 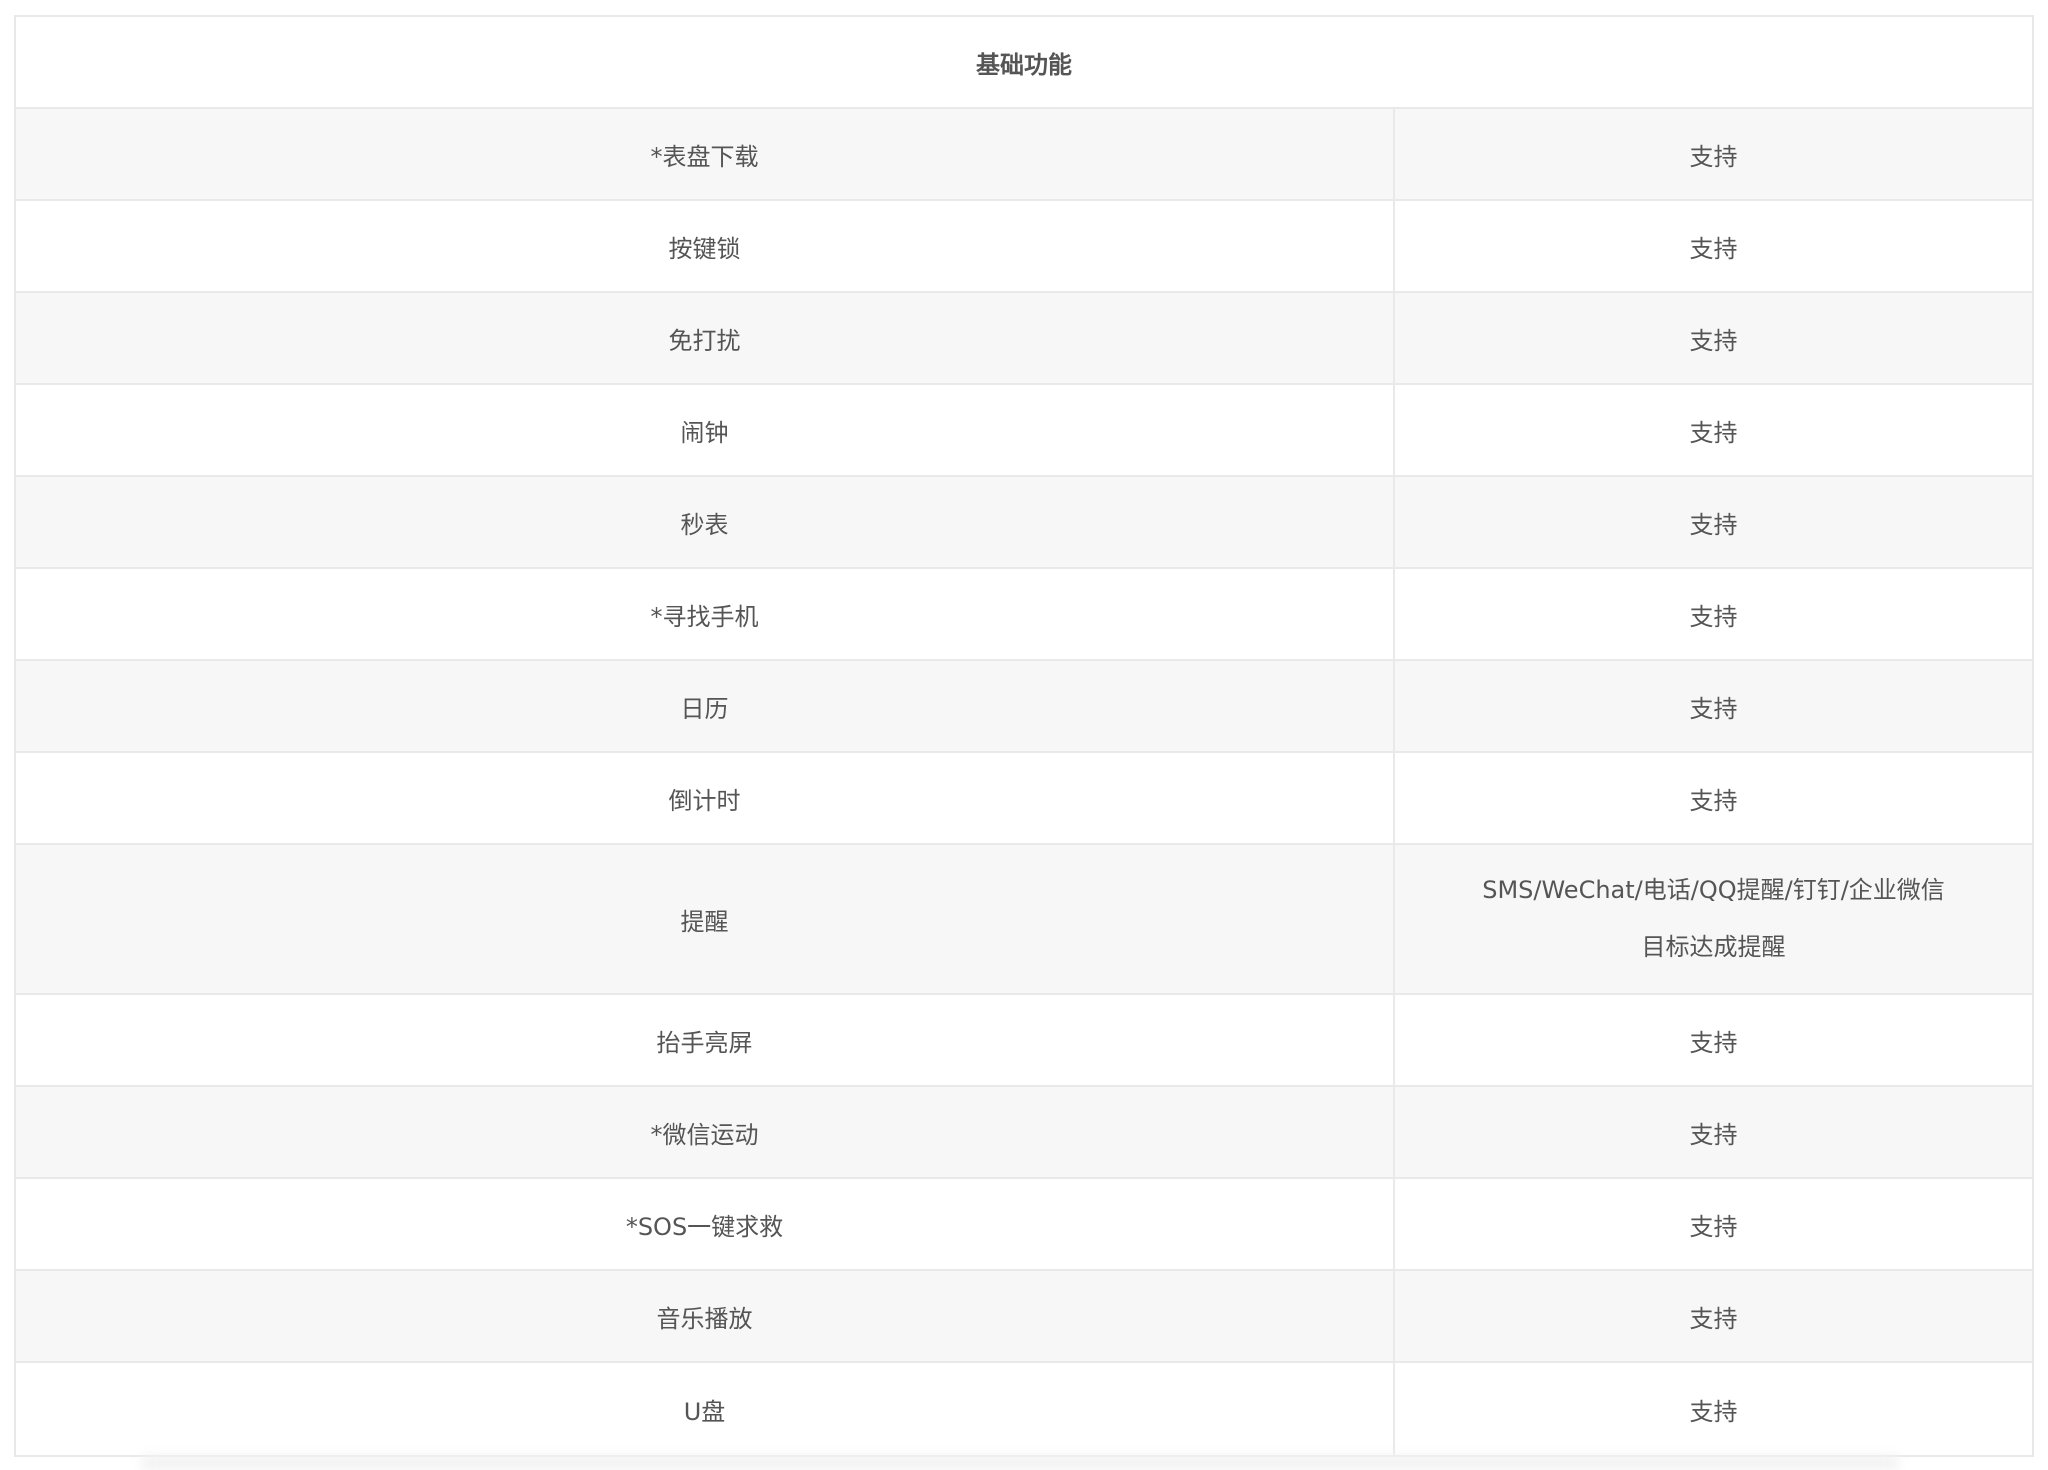 I want to click on feature-name-cell: 抬手亮屏, so click(x=705, y=1040).